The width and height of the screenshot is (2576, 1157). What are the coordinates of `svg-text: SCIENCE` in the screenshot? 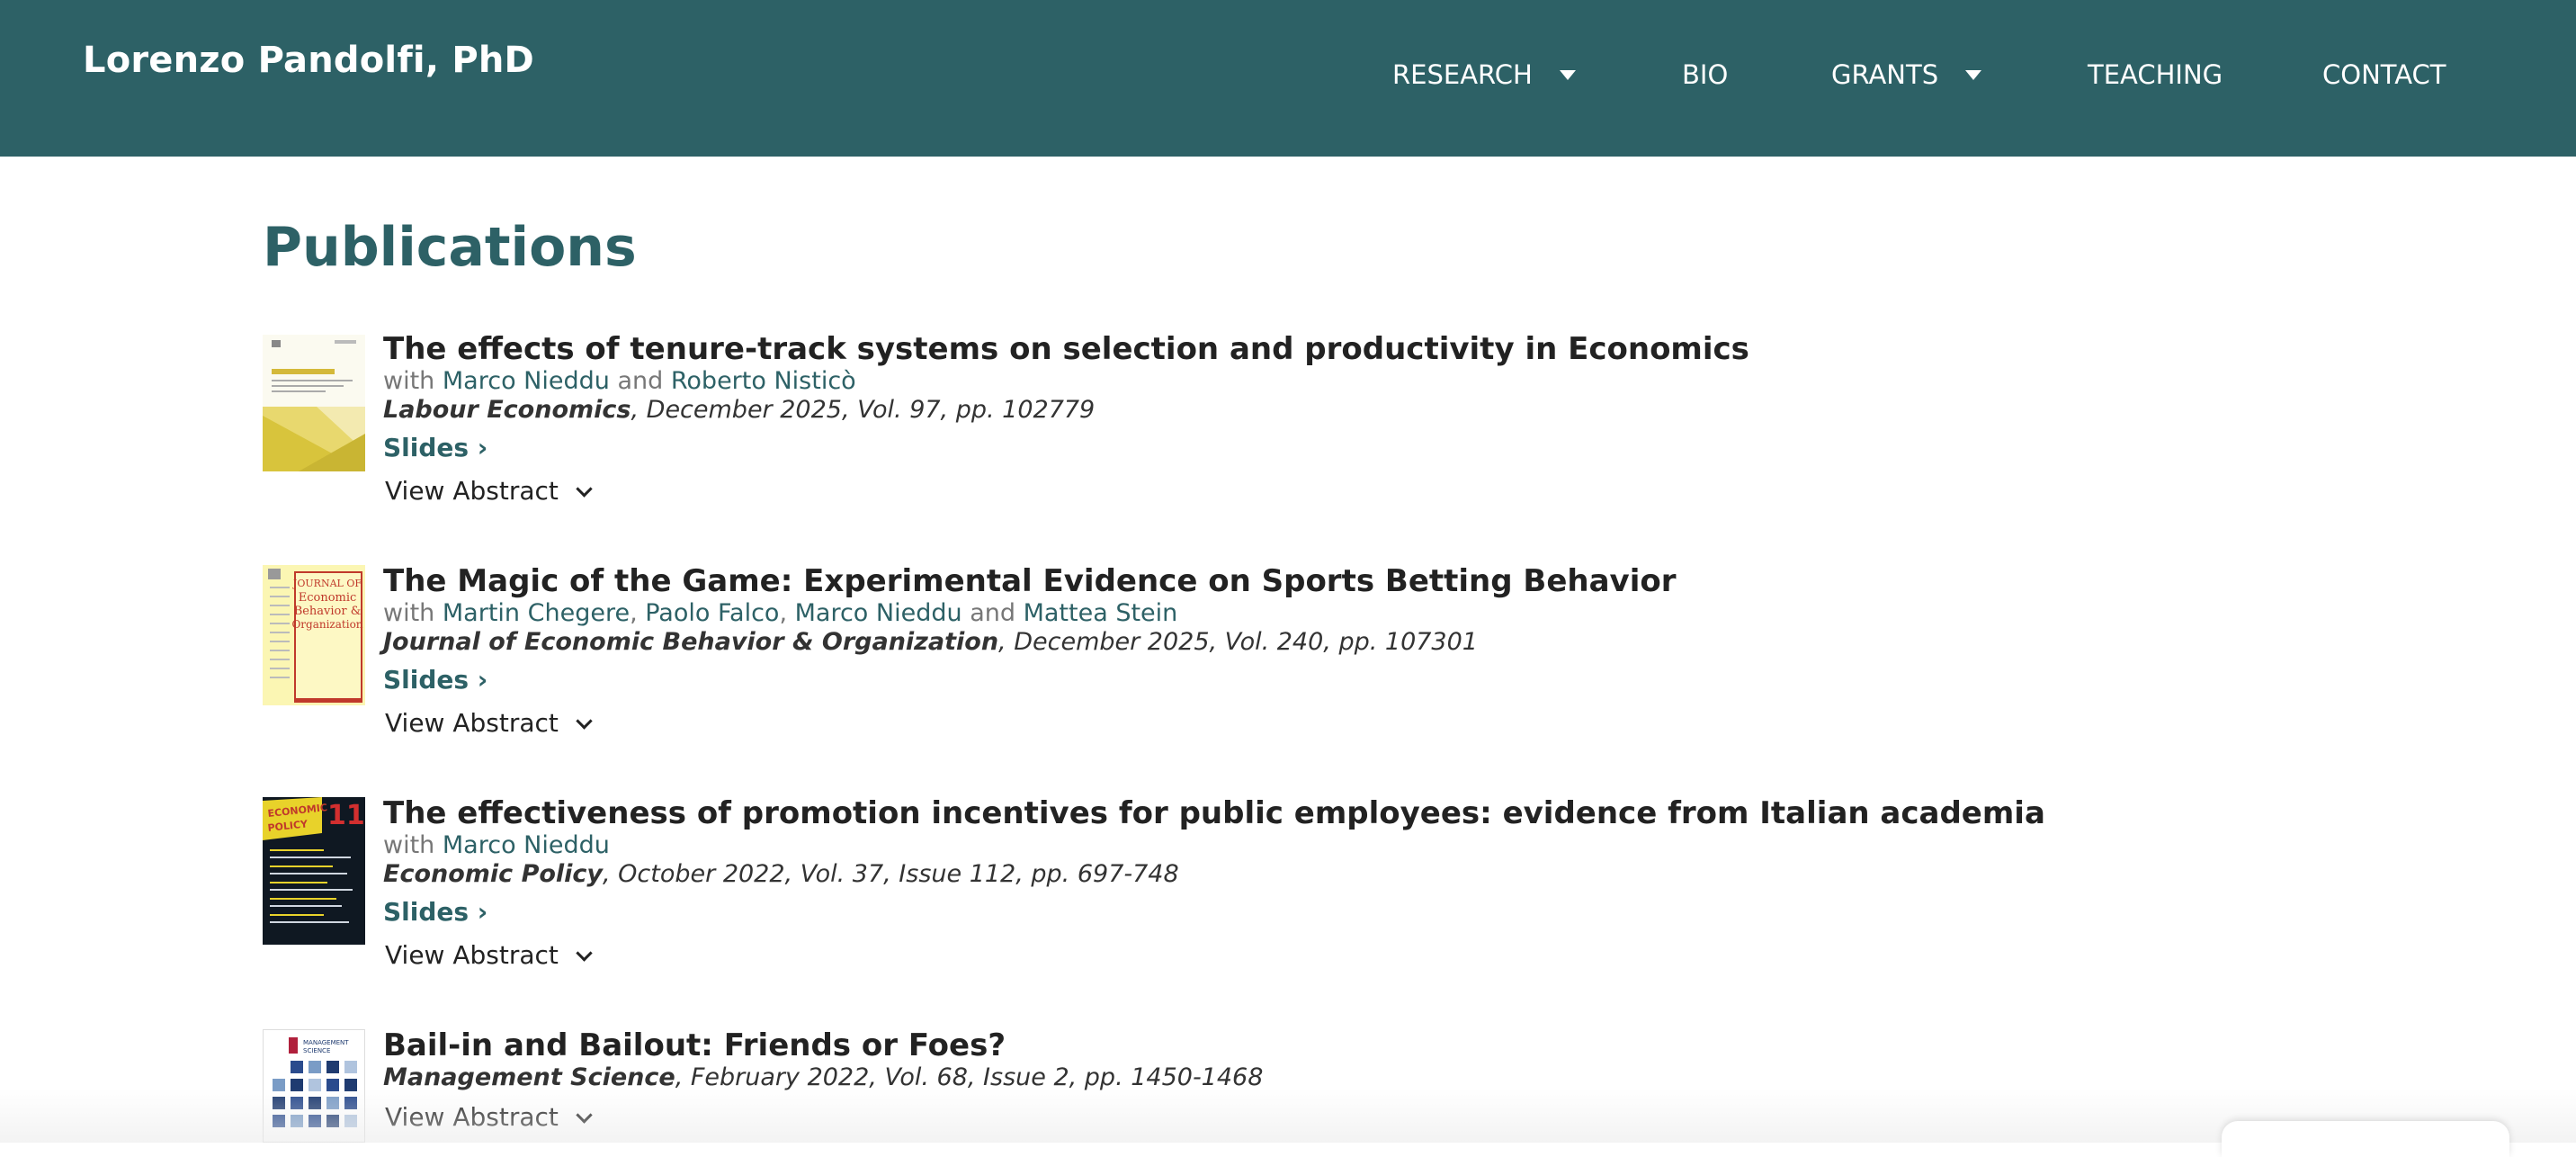 It's located at (316, 1050).